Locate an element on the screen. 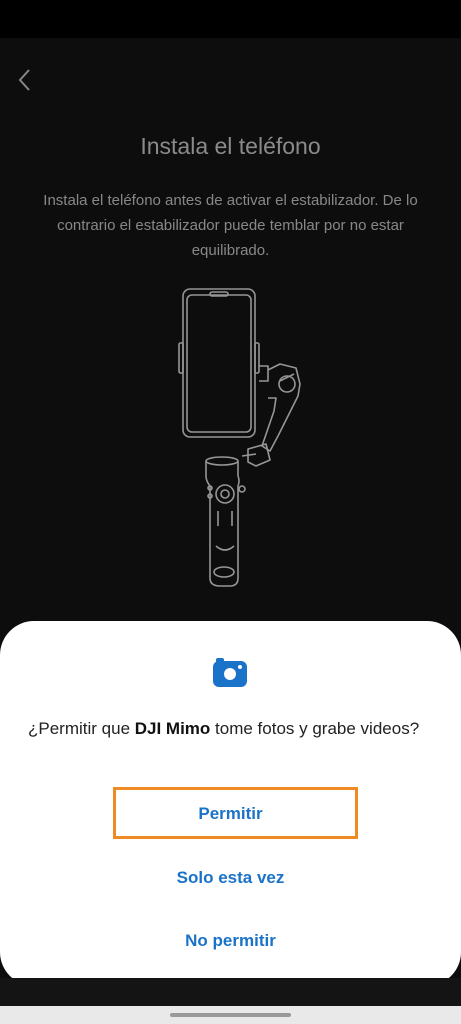 Image resolution: width=461 pixels, height=1024 pixels. message-prefix: ¿Permitir que is located at coordinates (81, 728).